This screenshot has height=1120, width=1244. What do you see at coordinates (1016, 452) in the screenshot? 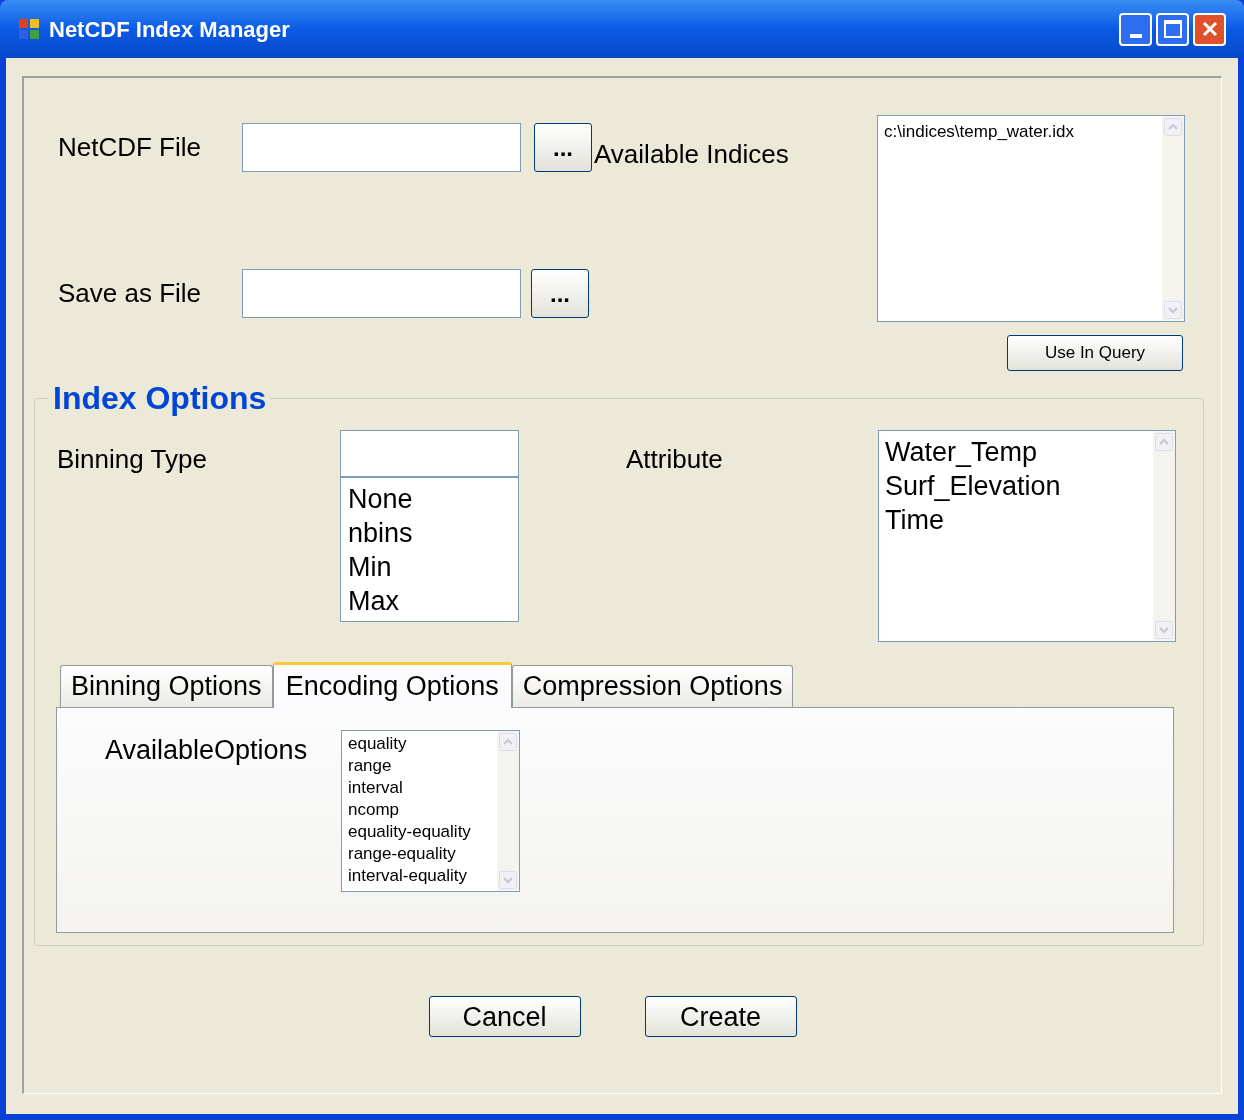
I see `list-item: Water_Temp` at bounding box center [1016, 452].